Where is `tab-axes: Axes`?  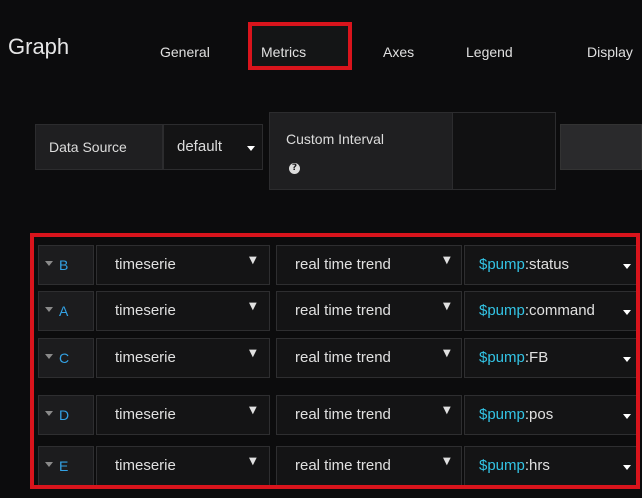
tab-axes: Axes is located at coordinates (398, 52).